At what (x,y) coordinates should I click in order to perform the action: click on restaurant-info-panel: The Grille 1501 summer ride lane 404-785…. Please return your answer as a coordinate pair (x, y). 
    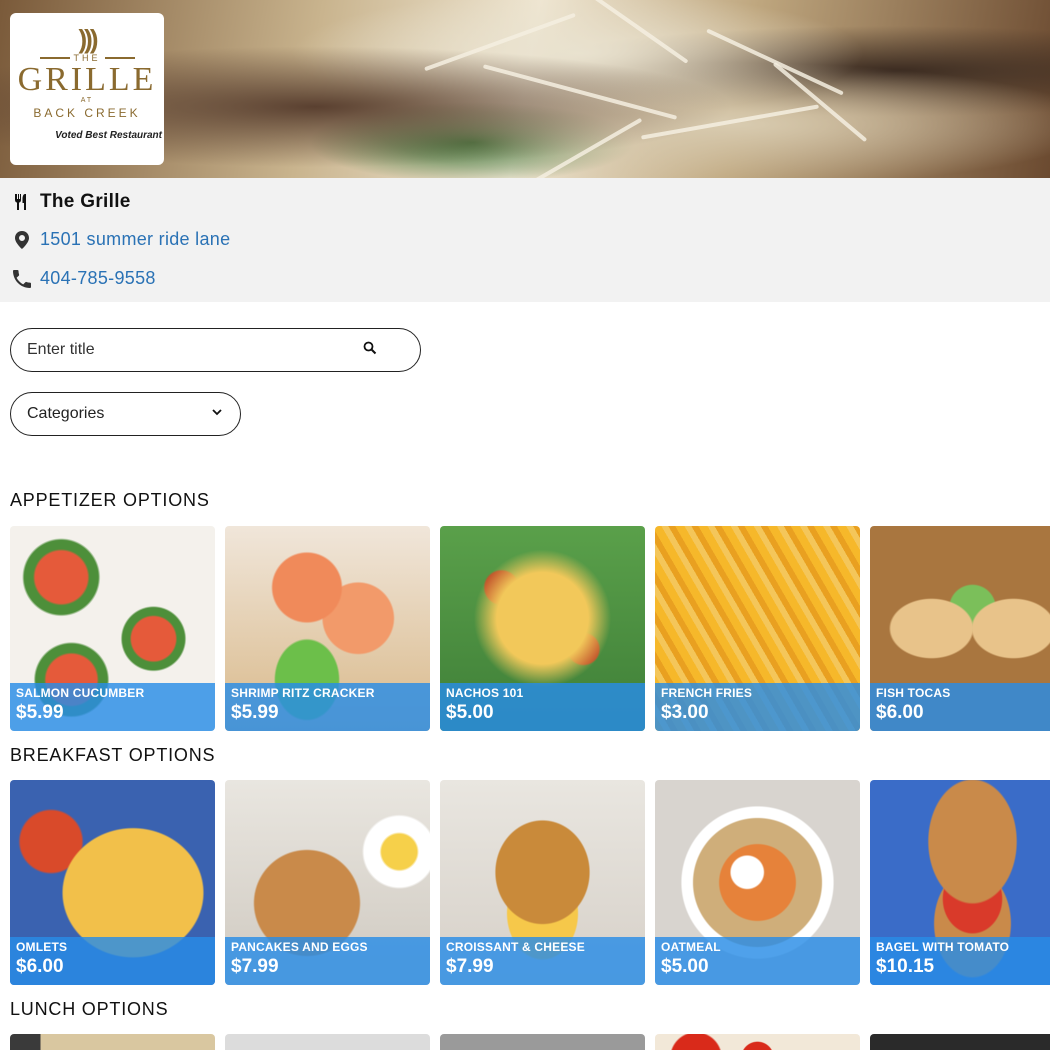
    Looking at the image, I should click on (525, 240).